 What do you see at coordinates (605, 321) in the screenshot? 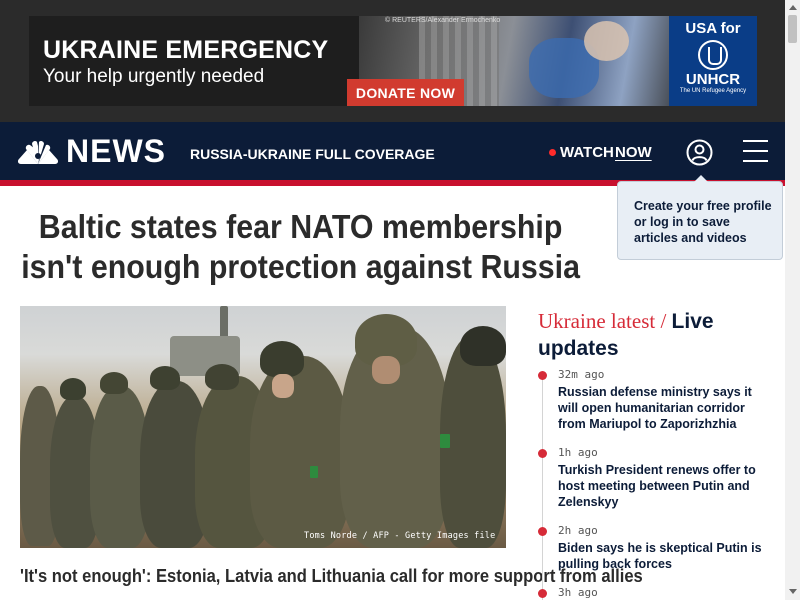
I see `live-title-part1: Ukraine latest /` at bounding box center [605, 321].